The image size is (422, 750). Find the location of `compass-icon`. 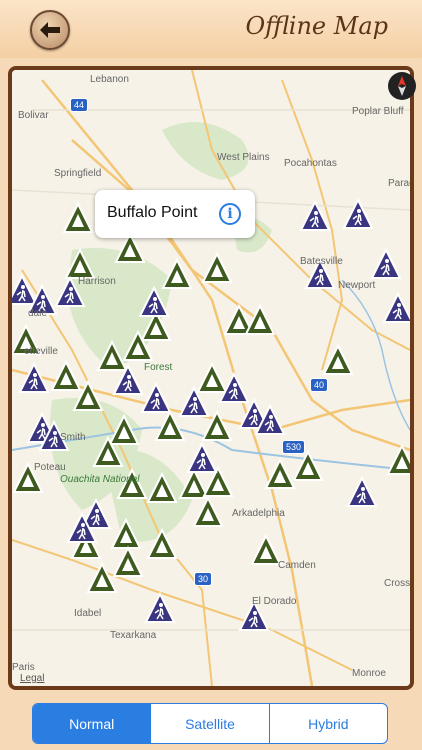

compass-icon is located at coordinates (402, 86).